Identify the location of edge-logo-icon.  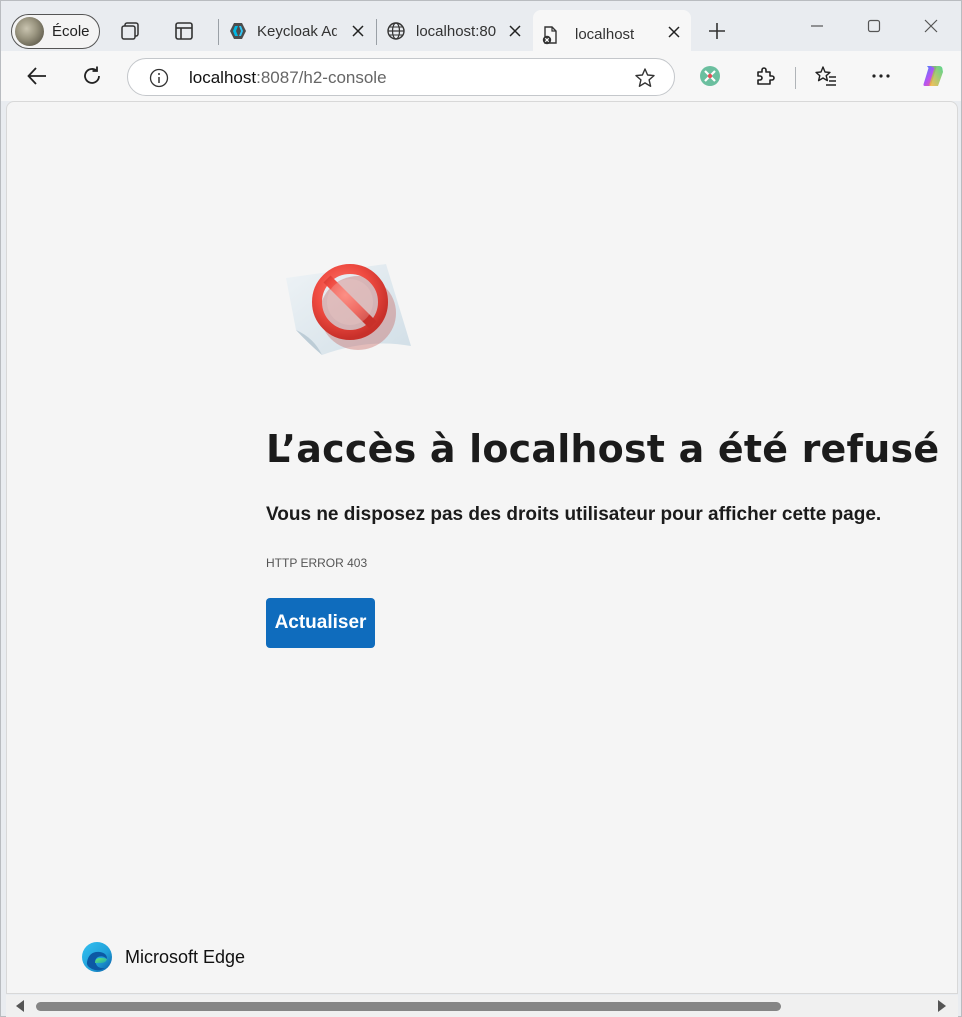
(97, 957).